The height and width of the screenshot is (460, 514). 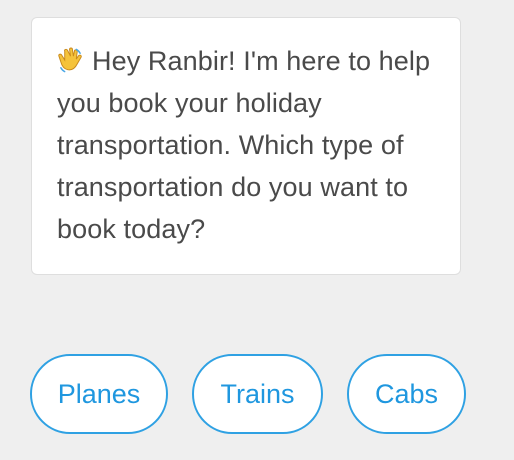 I want to click on trains-button: Trains, so click(x=257, y=394).